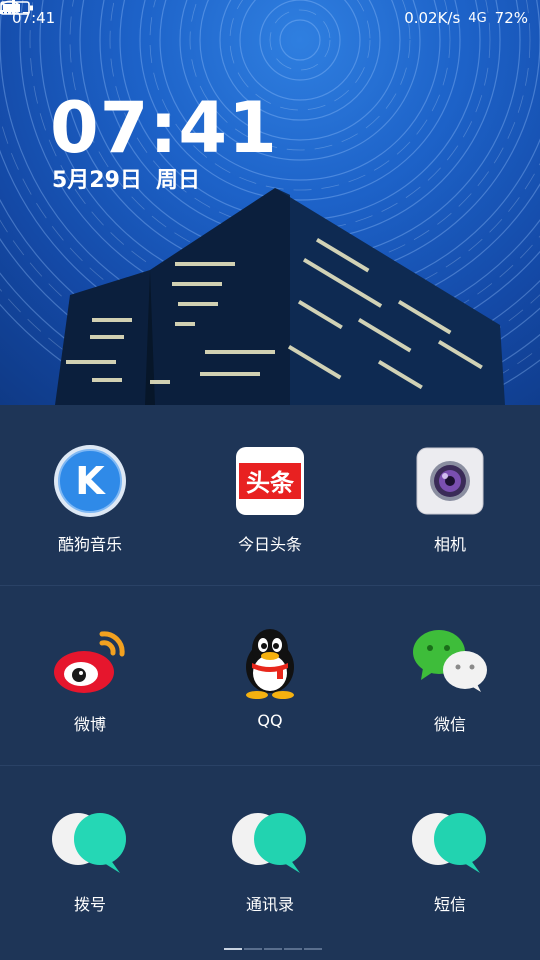  I want to click on app-messages: 短信, so click(450, 855).